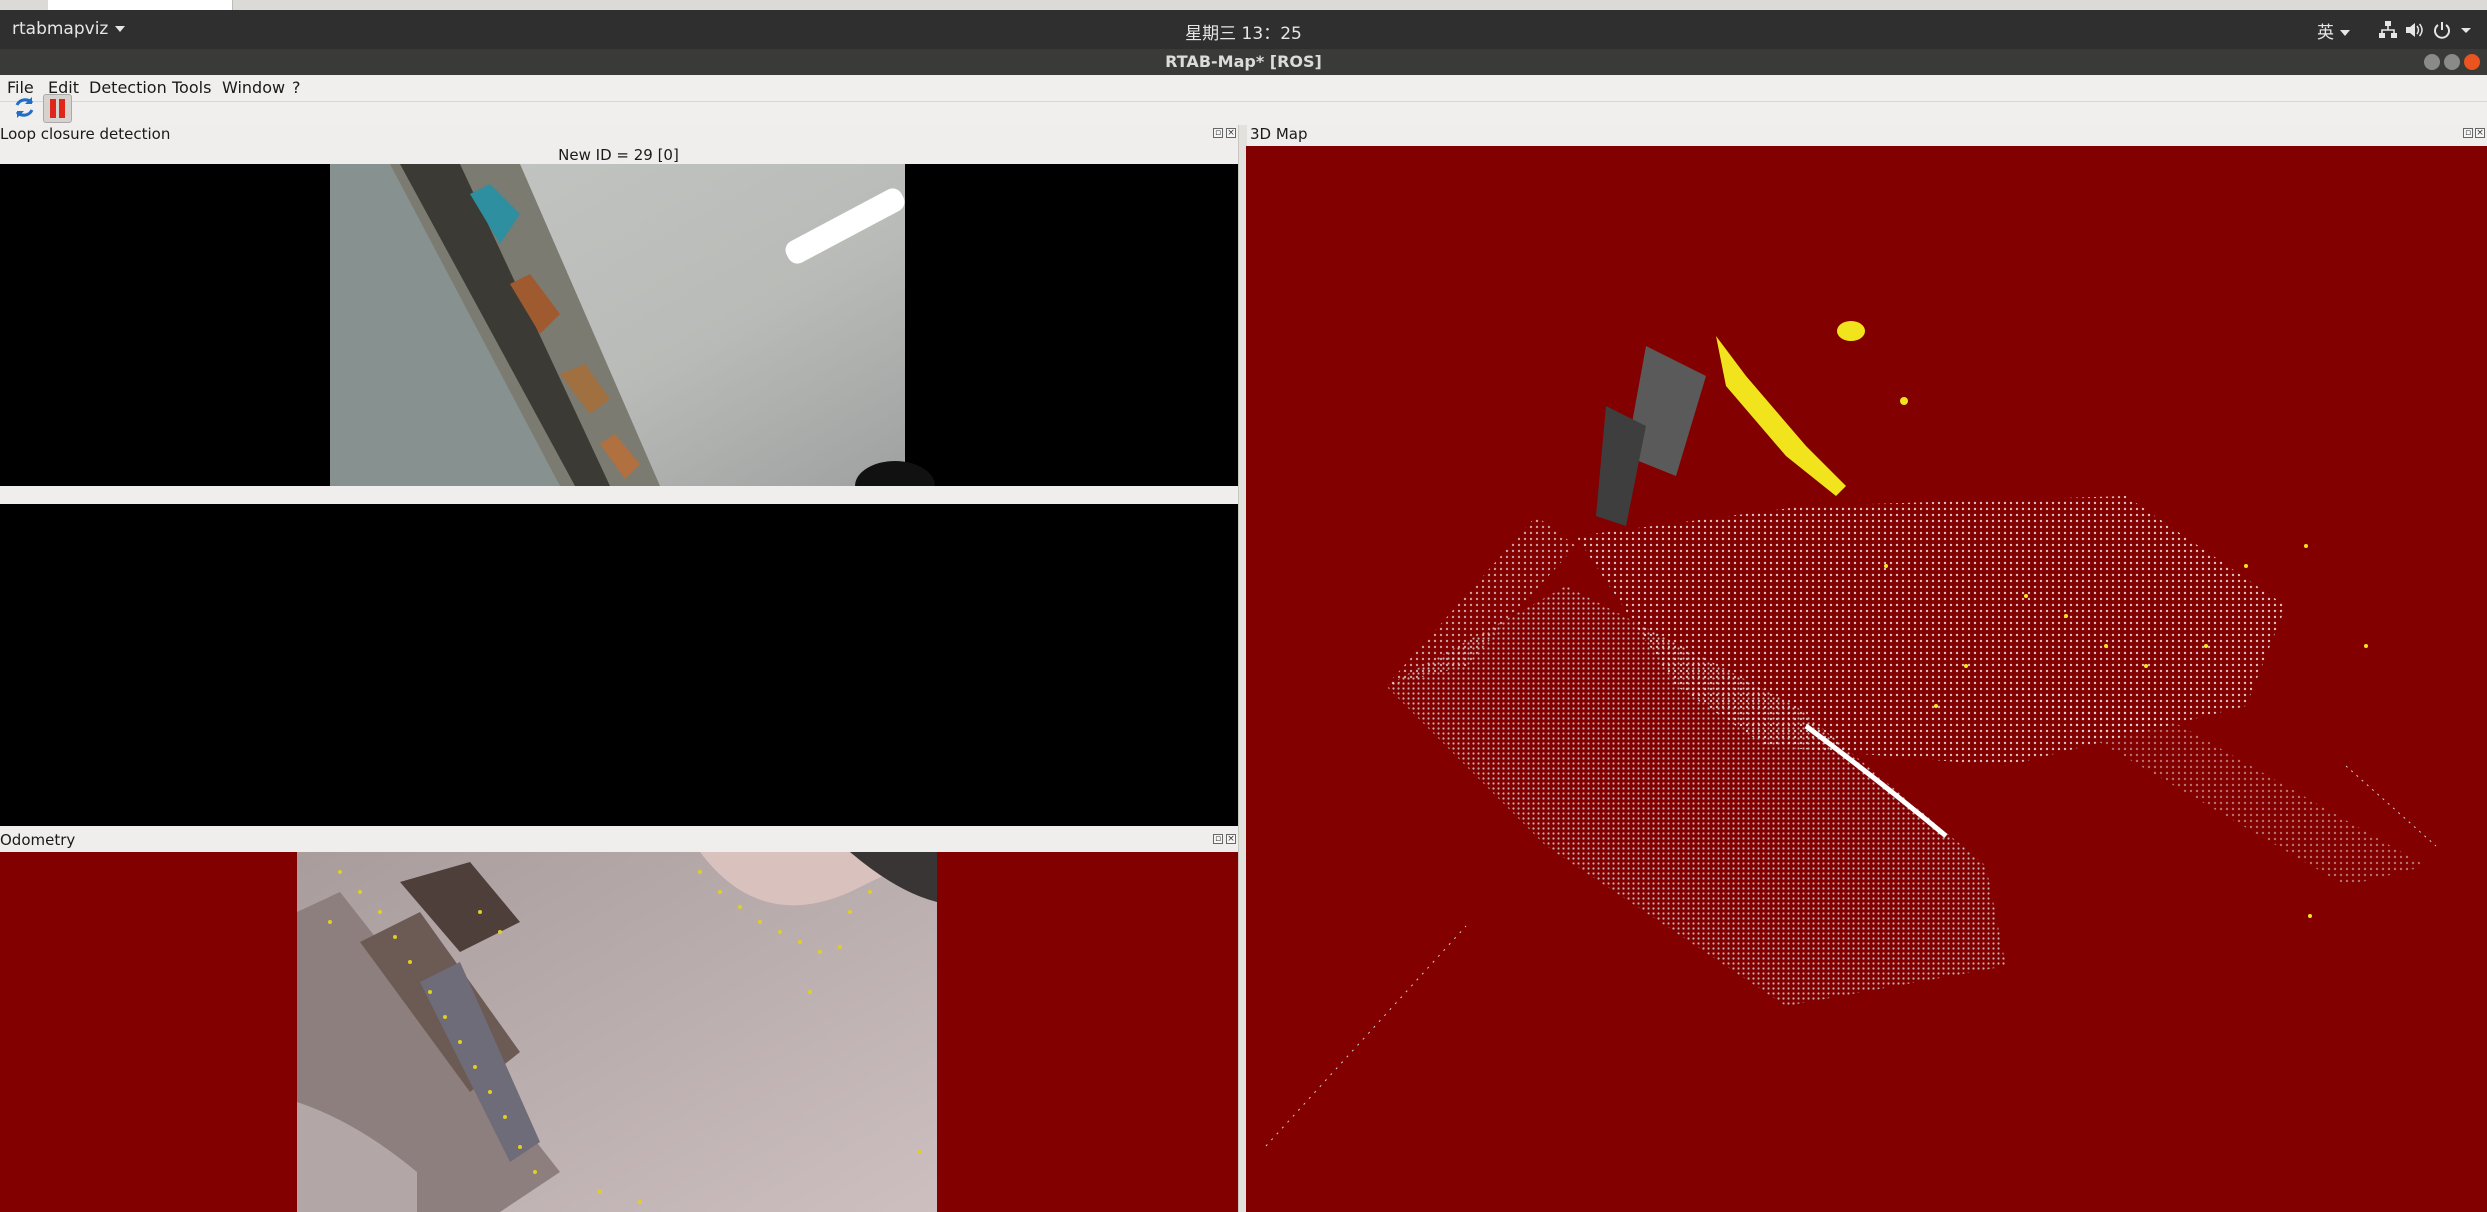  What do you see at coordinates (1243, 88) in the screenshot?
I see `menubar: File Edit Detection Tools Window ?` at bounding box center [1243, 88].